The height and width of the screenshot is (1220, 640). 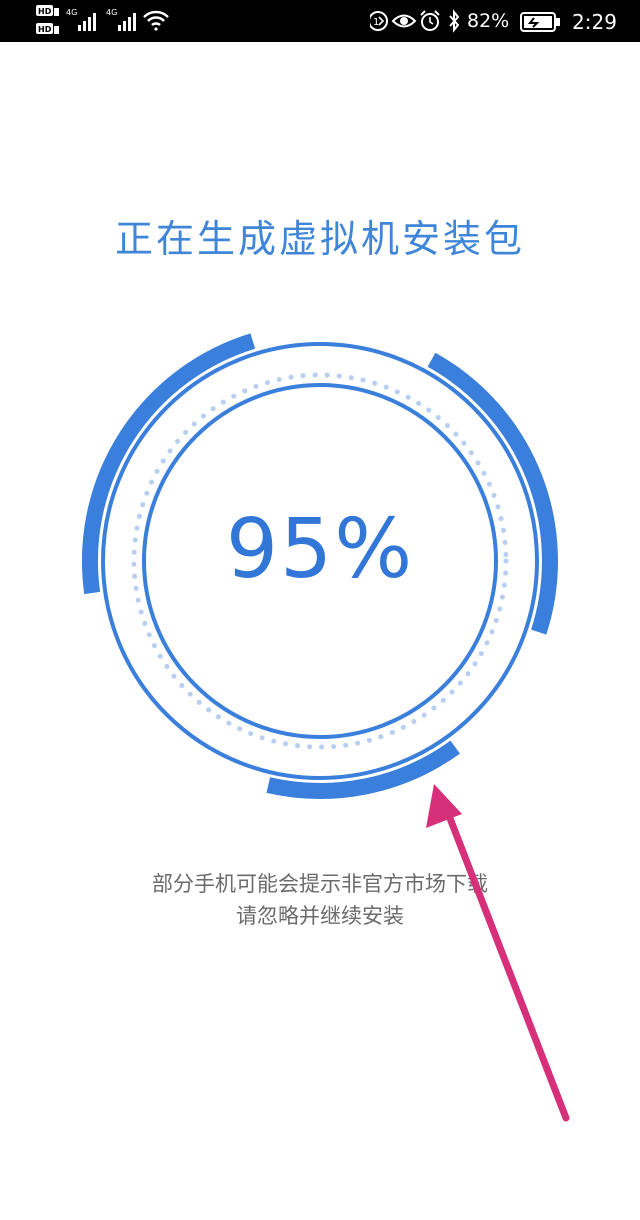 I want to click on battery-percent: 82%, so click(x=488, y=21).